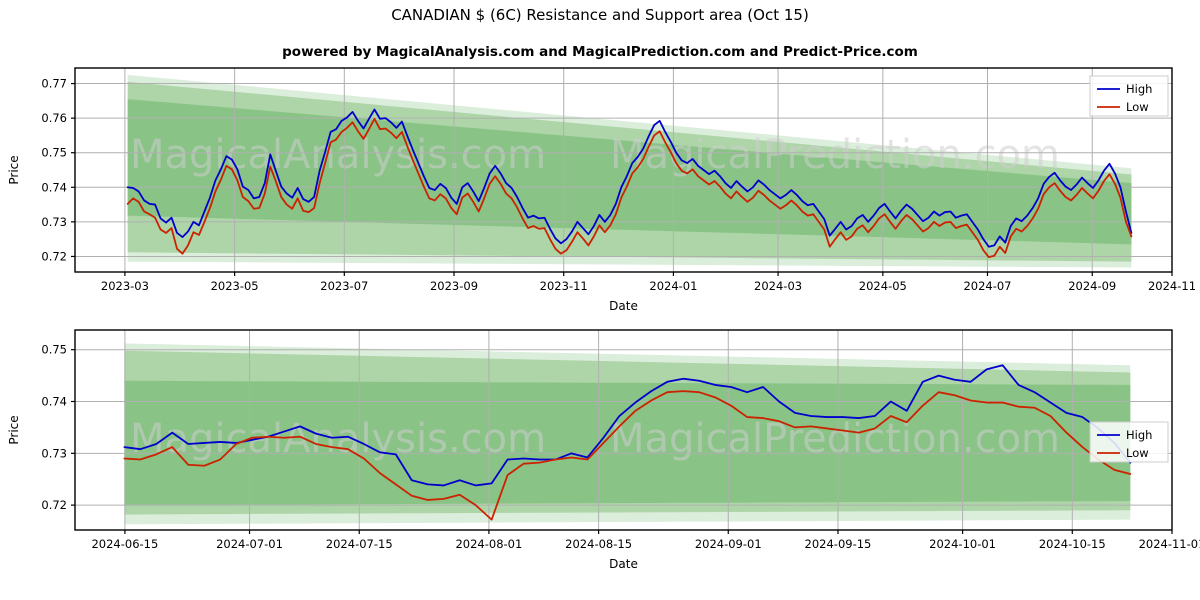  I want to click on watermark-text: MagicalPrediction.com, so click(835, 439).